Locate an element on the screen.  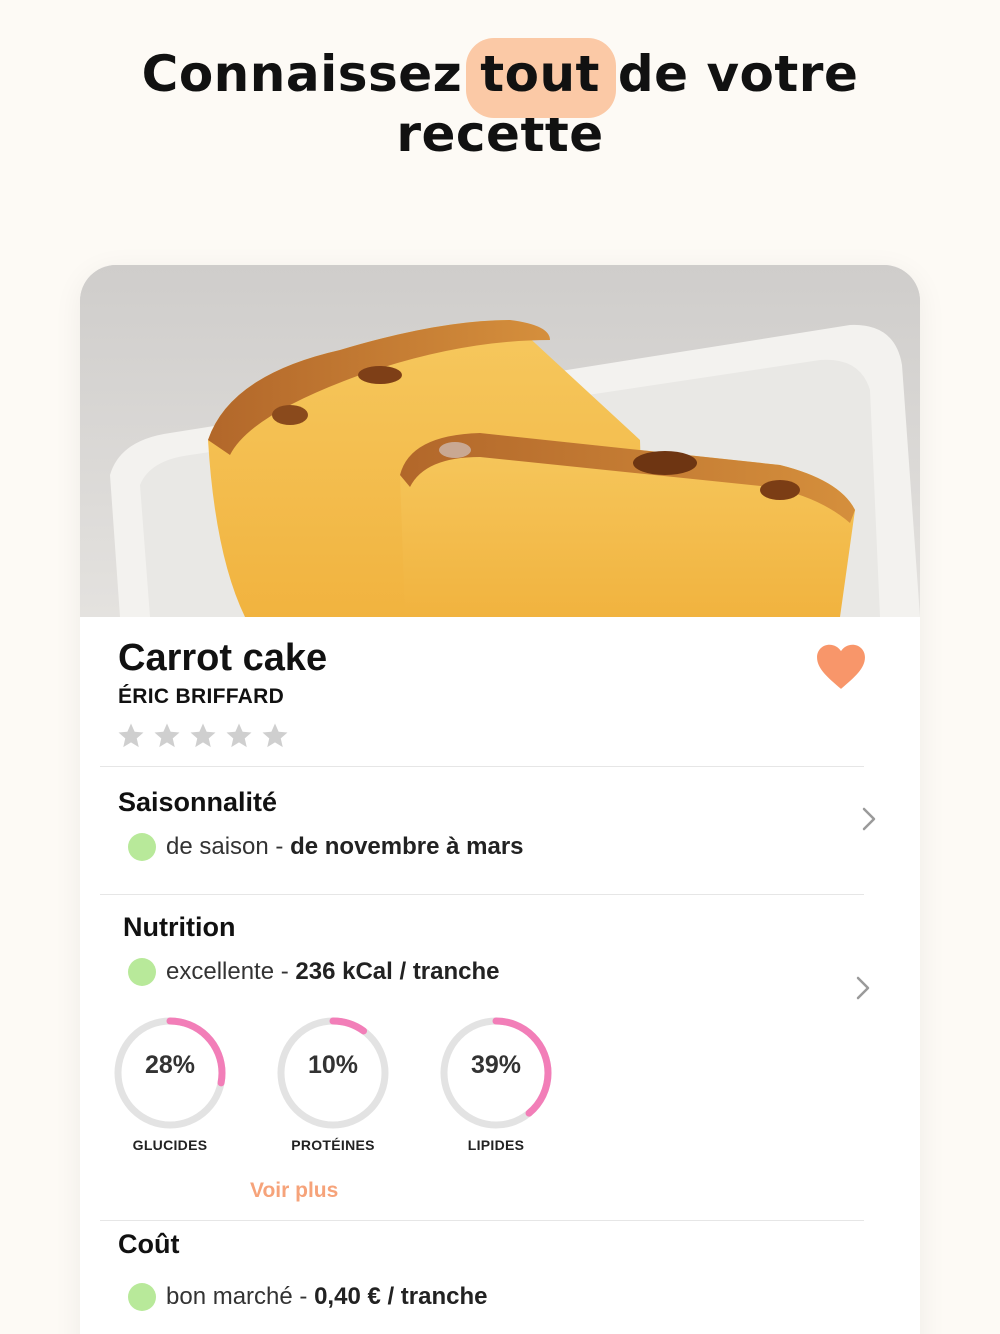
nutrition-status: excellente - 236 kCal / tranche is located at coordinates (314, 972).